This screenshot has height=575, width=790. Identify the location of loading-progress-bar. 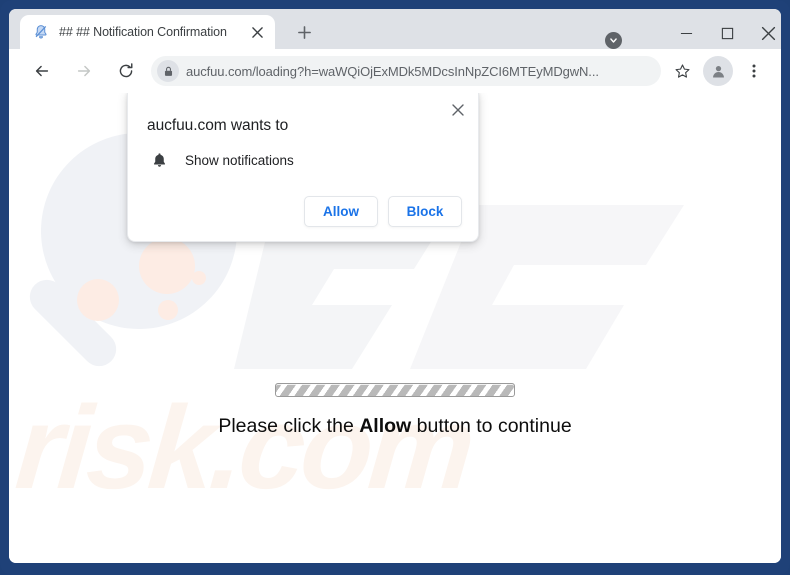
(395, 390).